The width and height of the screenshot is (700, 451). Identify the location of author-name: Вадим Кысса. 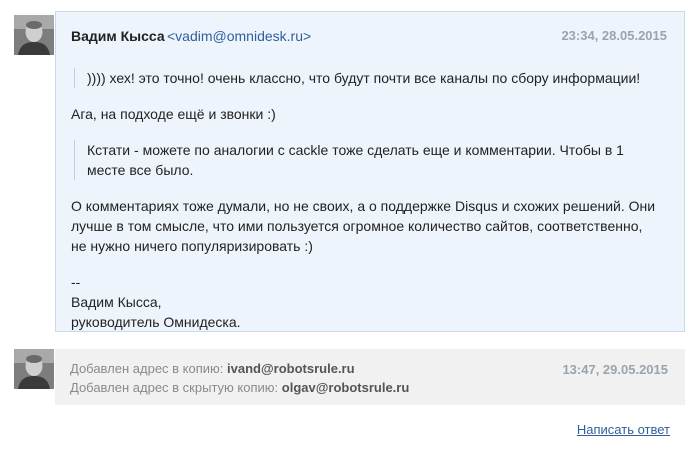
(118, 36).